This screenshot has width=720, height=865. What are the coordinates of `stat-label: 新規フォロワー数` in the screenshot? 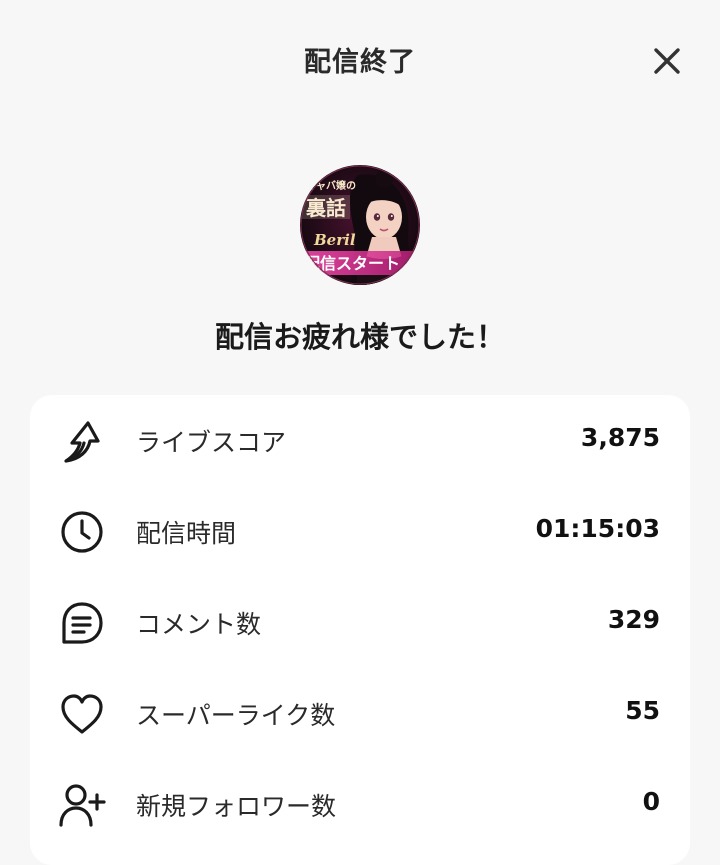 It's located at (236, 806).